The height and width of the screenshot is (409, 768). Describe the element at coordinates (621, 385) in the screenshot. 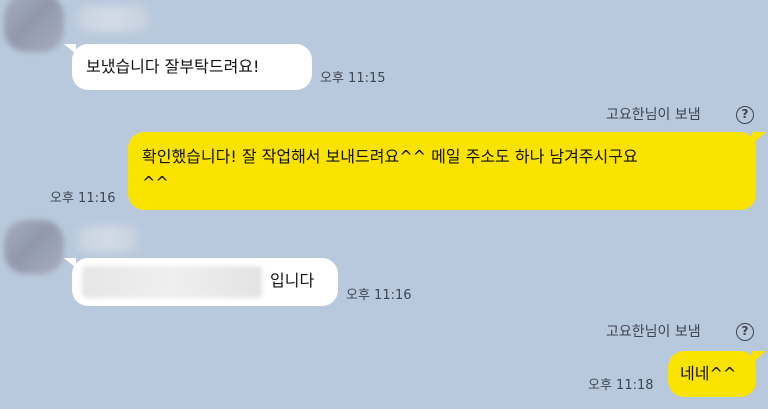

I see `message-time: 오후 11:18` at that location.